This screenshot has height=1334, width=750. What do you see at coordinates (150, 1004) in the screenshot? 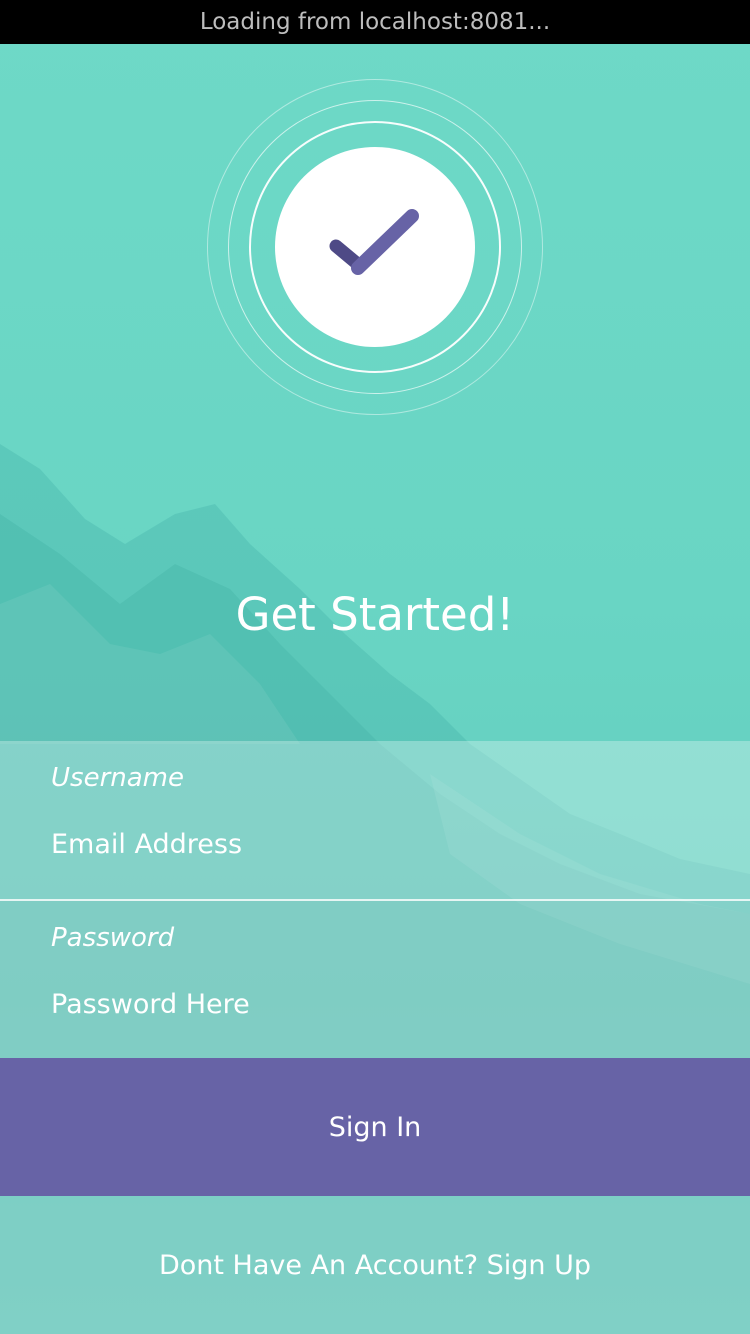
I see `password-input: Password Here` at bounding box center [150, 1004].